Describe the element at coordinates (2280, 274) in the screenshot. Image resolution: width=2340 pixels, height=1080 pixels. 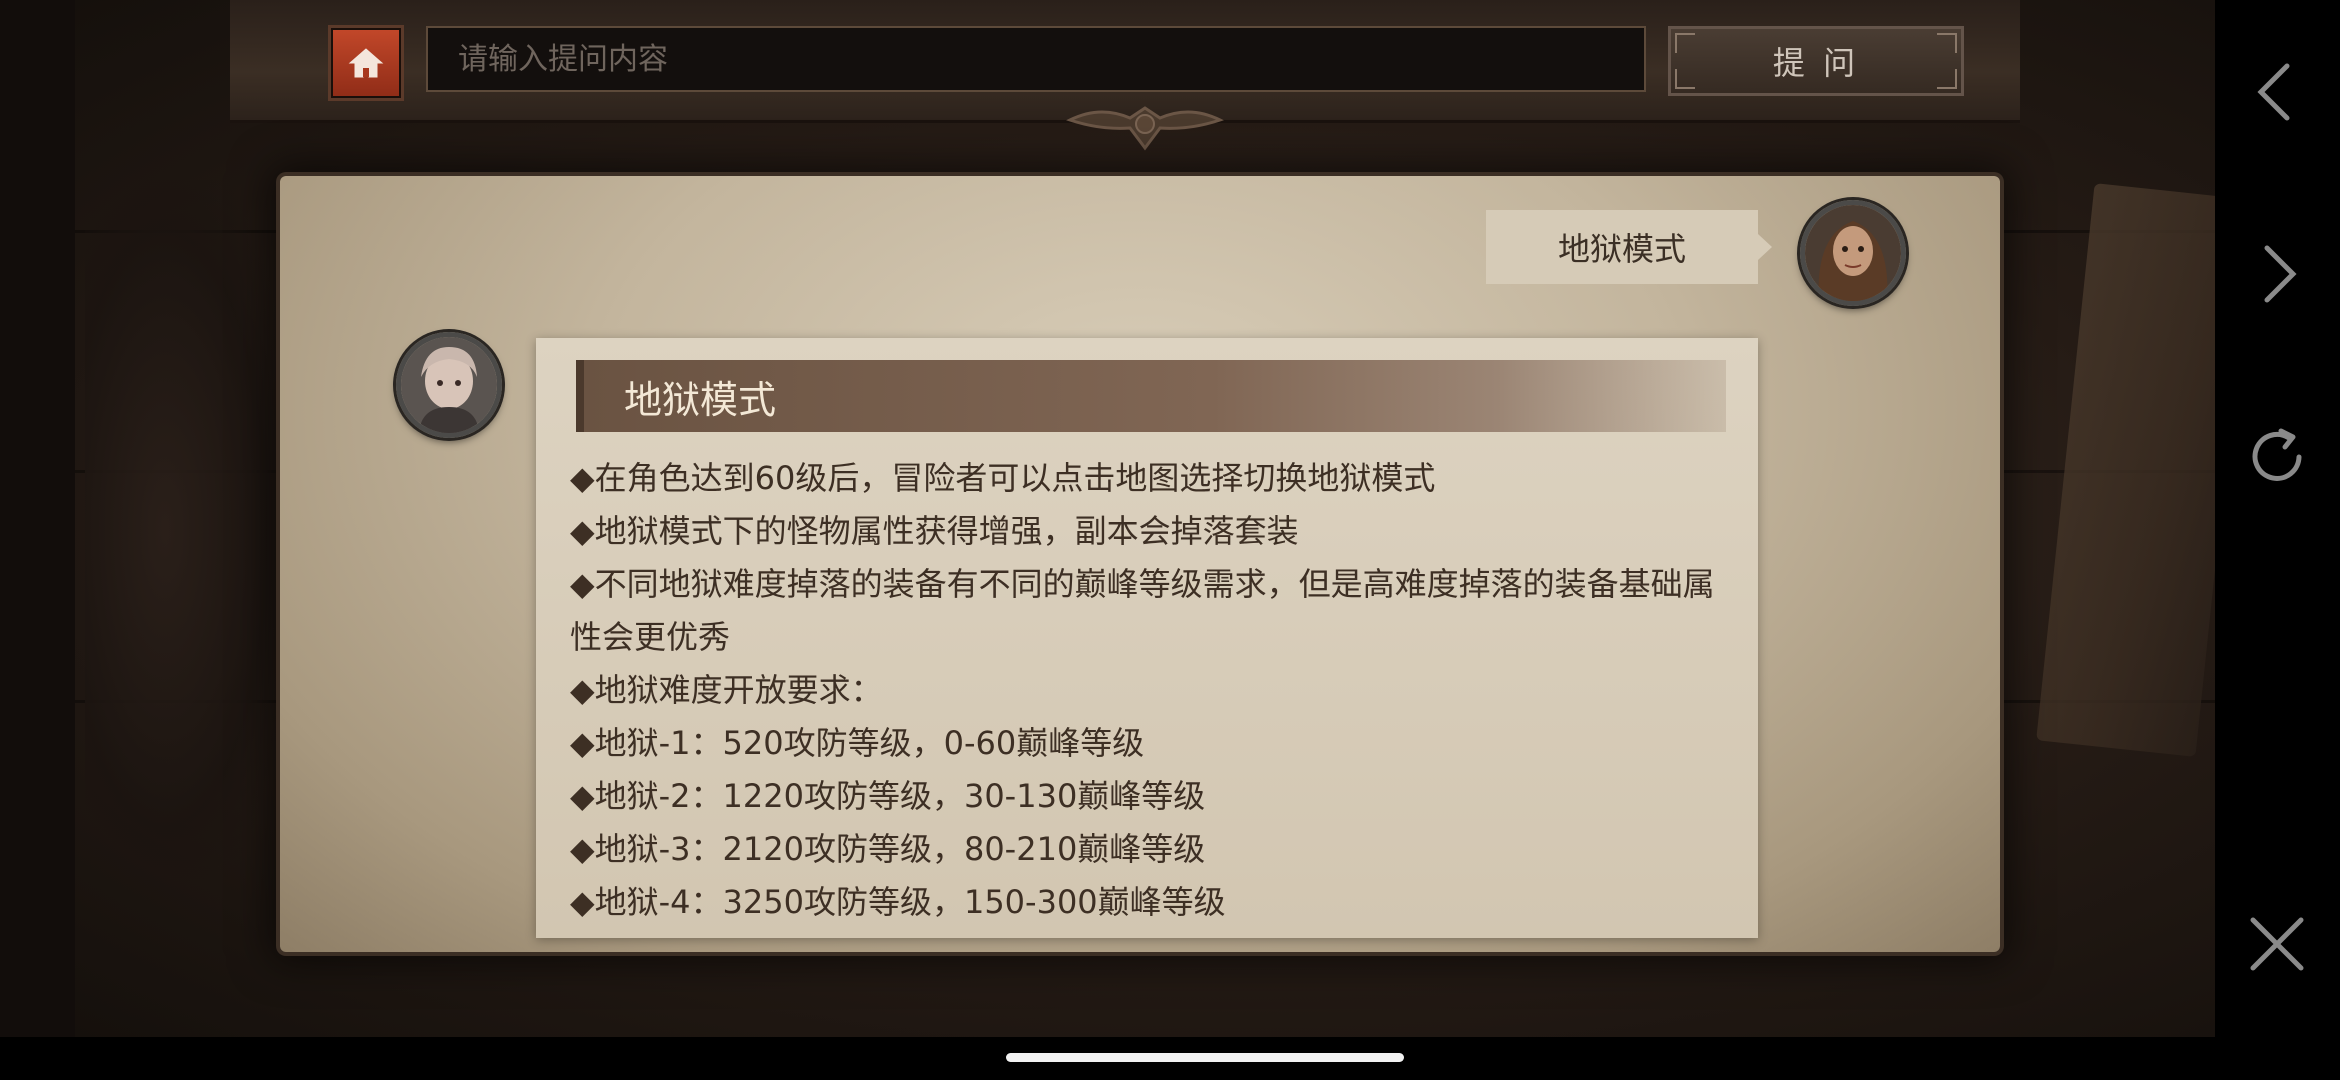
I see `chevron-right-icon` at that location.